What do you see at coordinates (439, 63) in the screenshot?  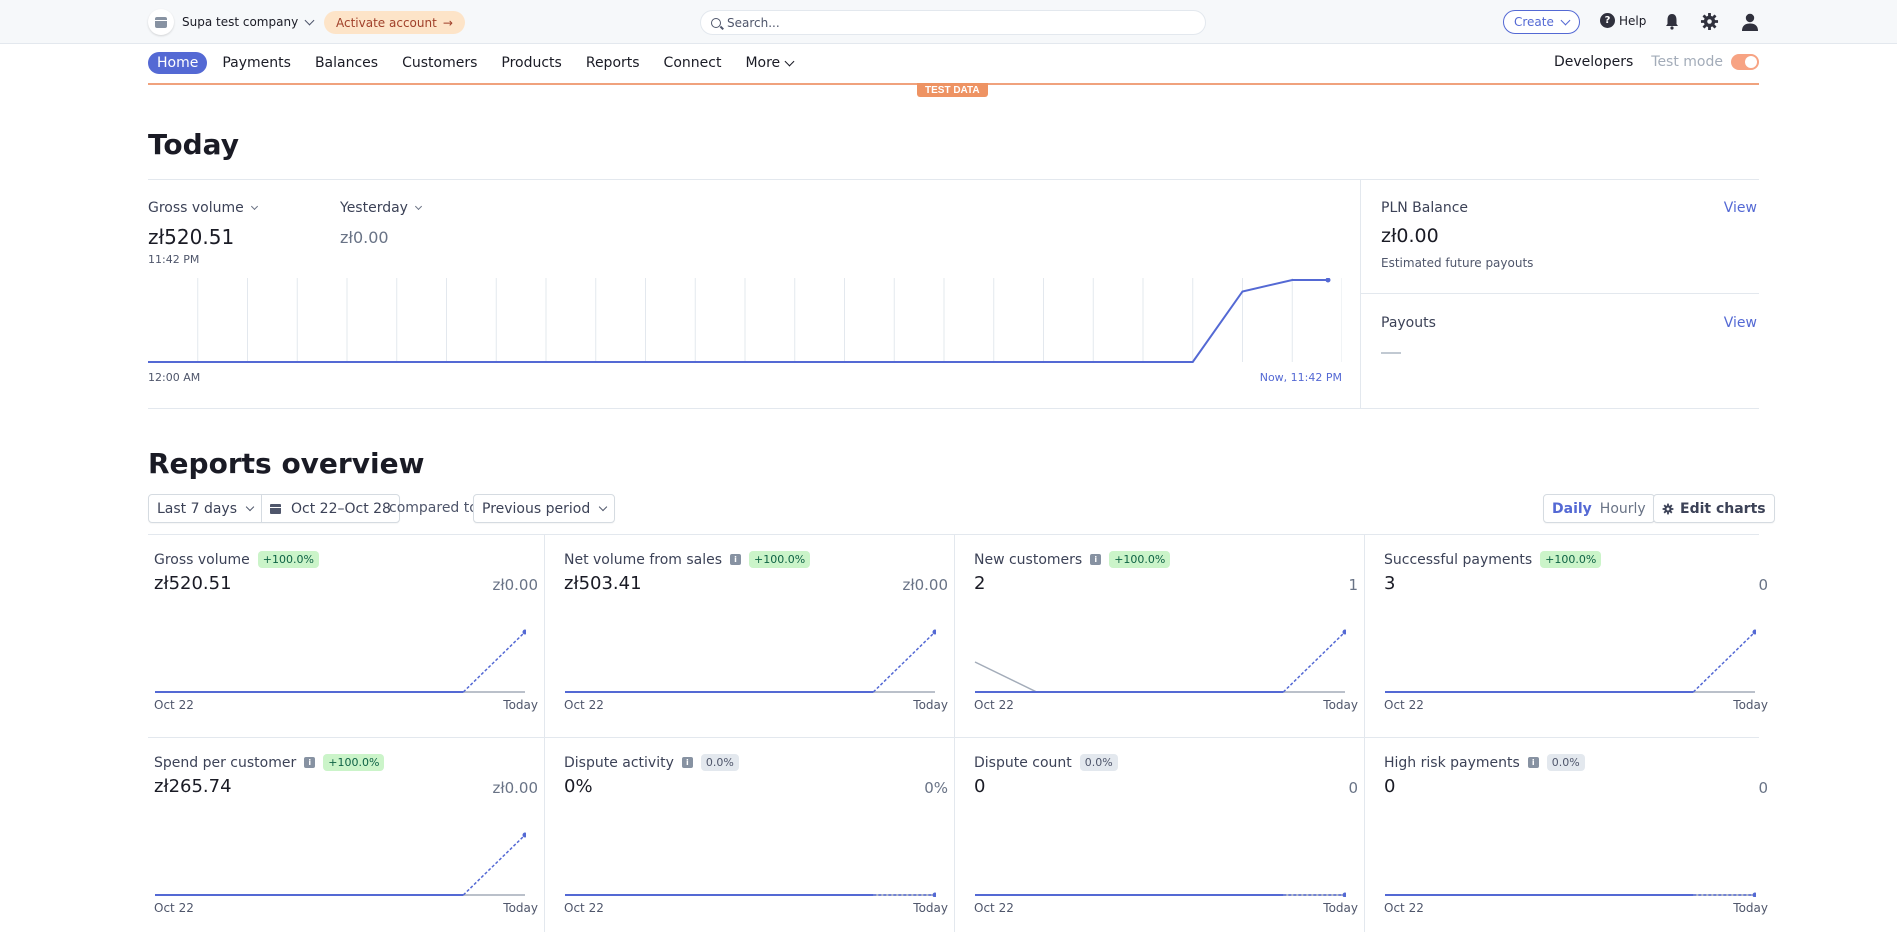 I see `nav-item-customers: Customers` at bounding box center [439, 63].